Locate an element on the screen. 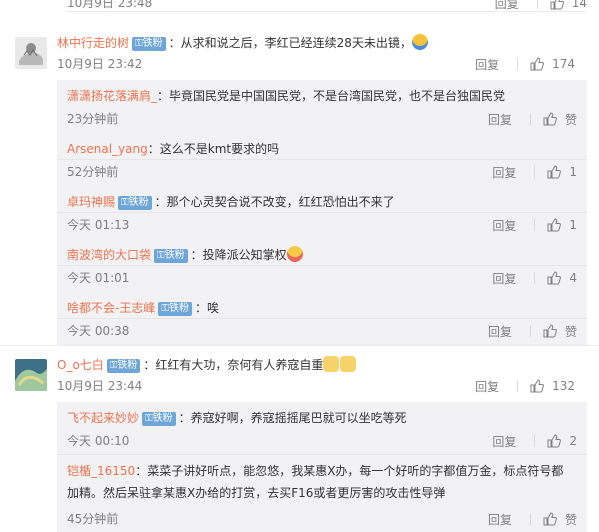 This screenshot has height=532, width=599. reply-text: ：菜菜子讲好听点，能忽悠，我某惠X办，每一个好听的字都值万金，标点符号都 is located at coordinates (349, 471).